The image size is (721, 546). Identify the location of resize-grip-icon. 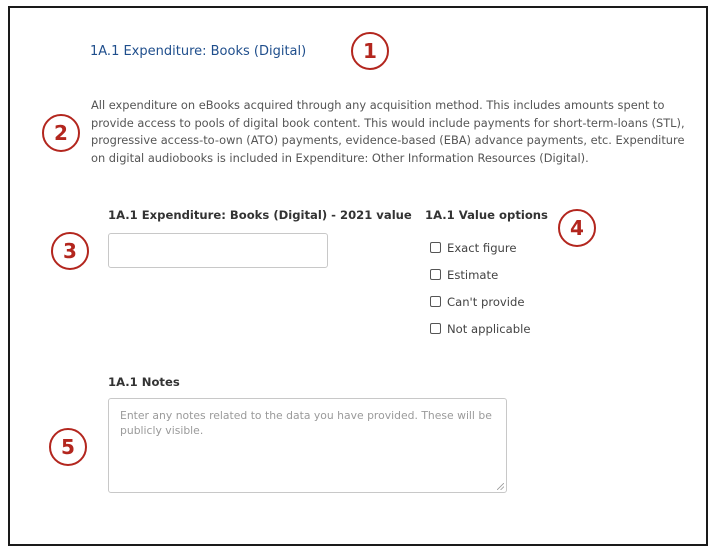
(500, 486).